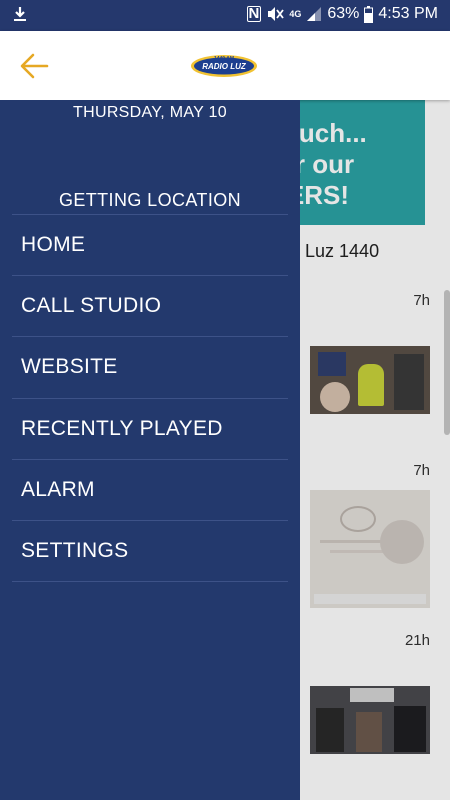  I want to click on radio-luz-logo: 1440 AM RADIO LUZ, so click(224, 66).